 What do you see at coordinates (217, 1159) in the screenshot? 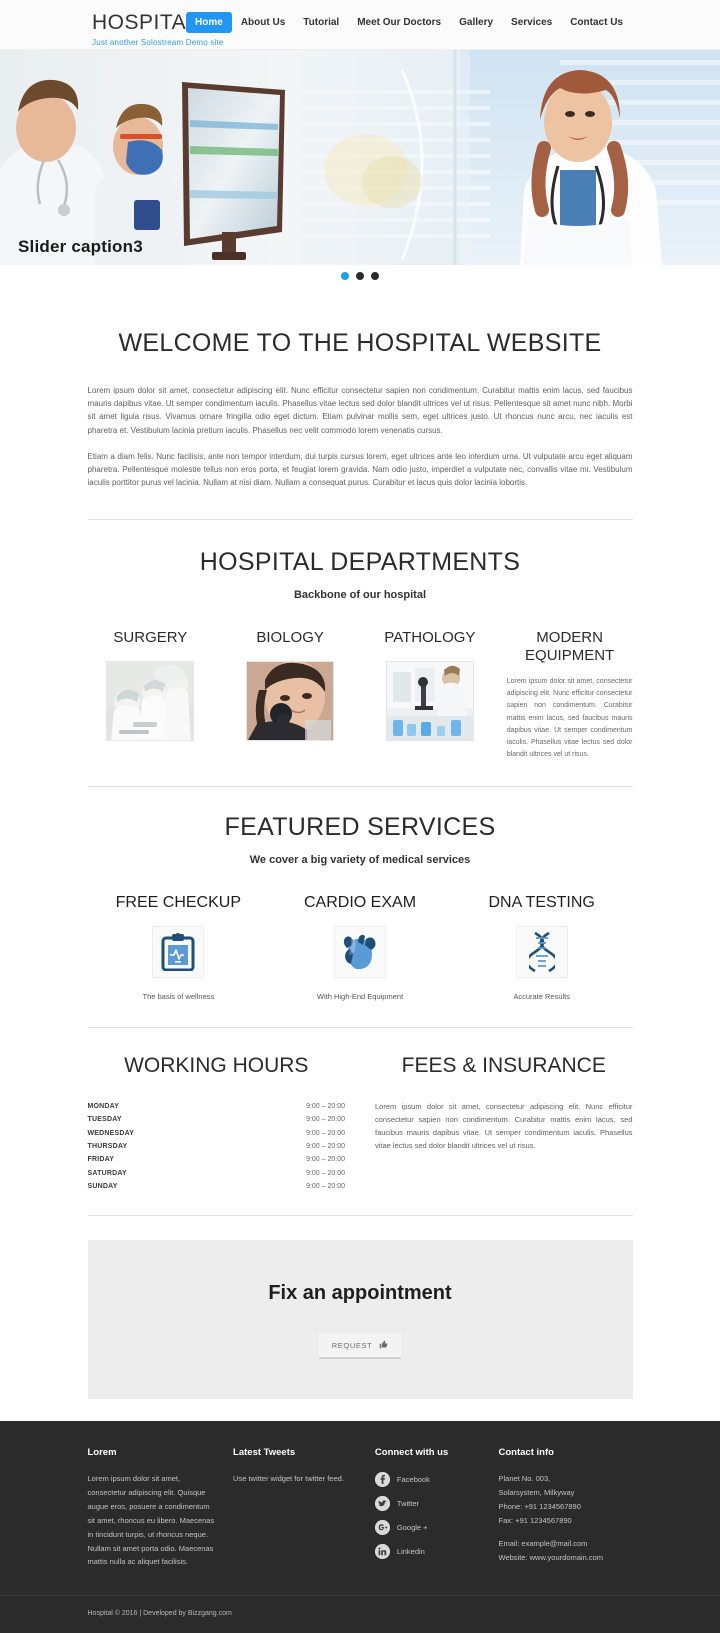
I see `table-row: FRIDAY 9:00 – 20:00` at bounding box center [217, 1159].